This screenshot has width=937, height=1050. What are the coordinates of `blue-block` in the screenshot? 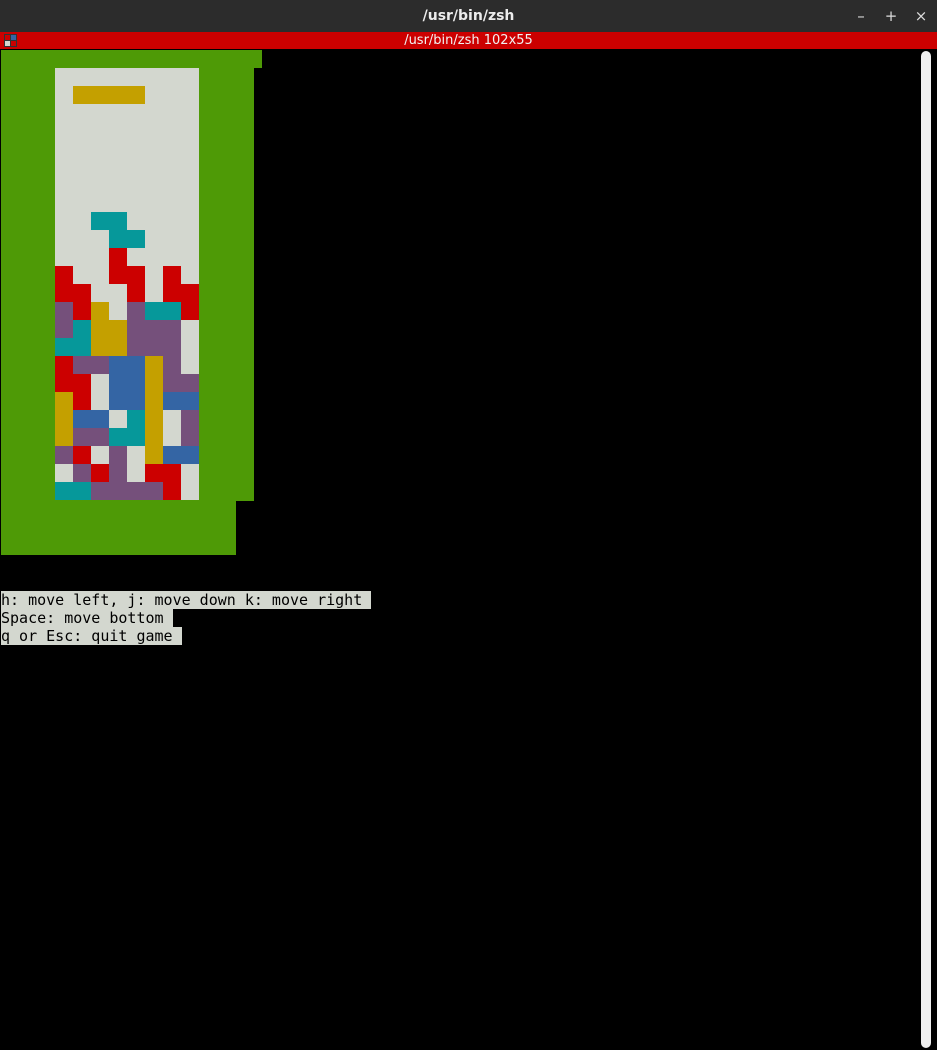 It's located at (172, 455).